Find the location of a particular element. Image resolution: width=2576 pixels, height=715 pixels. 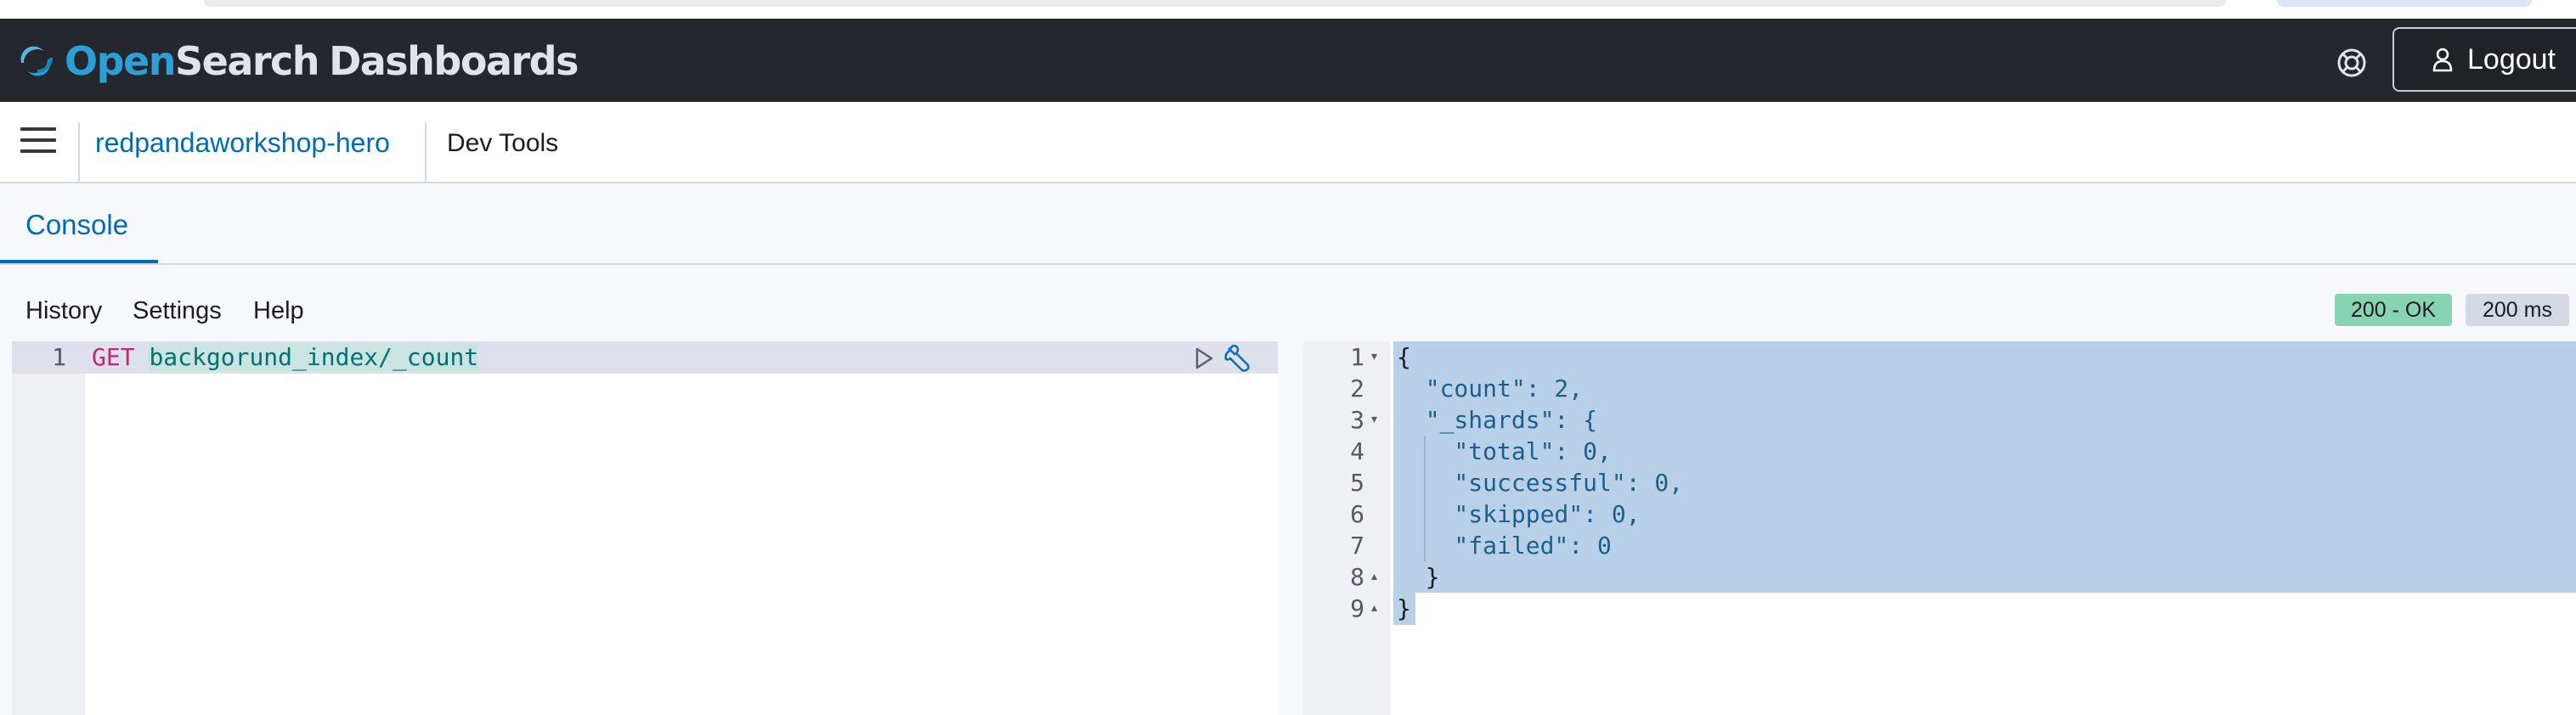

settings-button: Settings is located at coordinates (177, 311).